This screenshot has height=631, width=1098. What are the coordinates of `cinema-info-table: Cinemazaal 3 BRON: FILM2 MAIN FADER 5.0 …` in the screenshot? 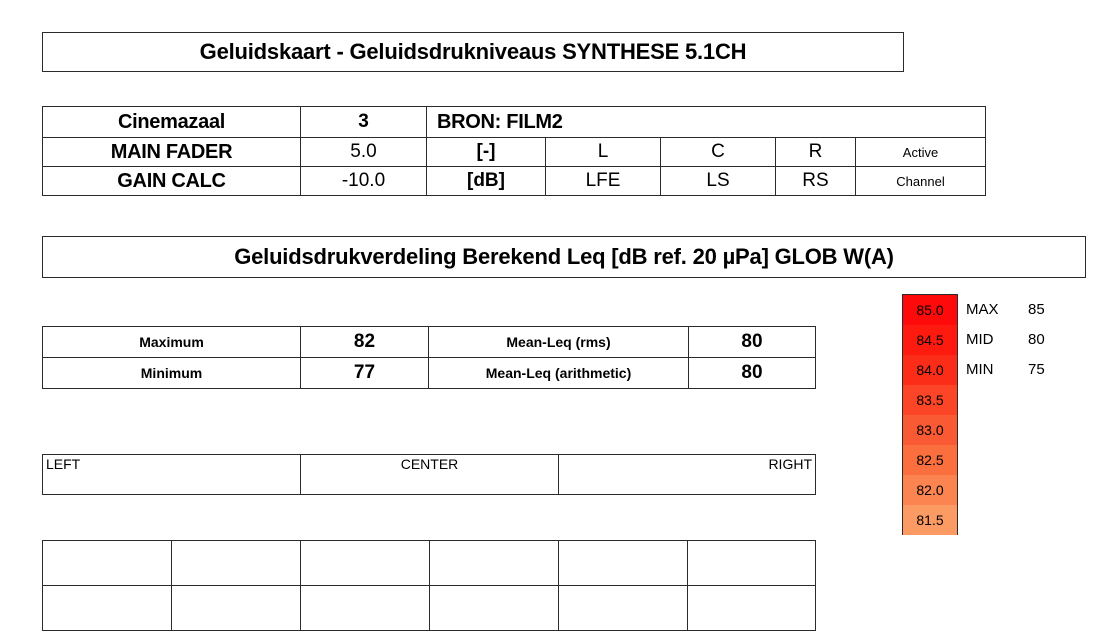 It's located at (514, 151).